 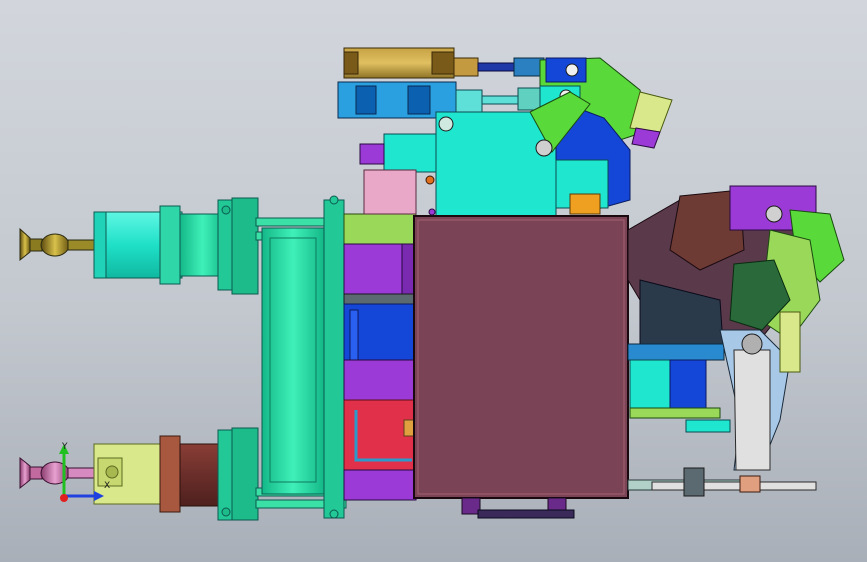 What do you see at coordinates (64, 447) in the screenshot?
I see `y-axis-label: Y` at bounding box center [64, 447].